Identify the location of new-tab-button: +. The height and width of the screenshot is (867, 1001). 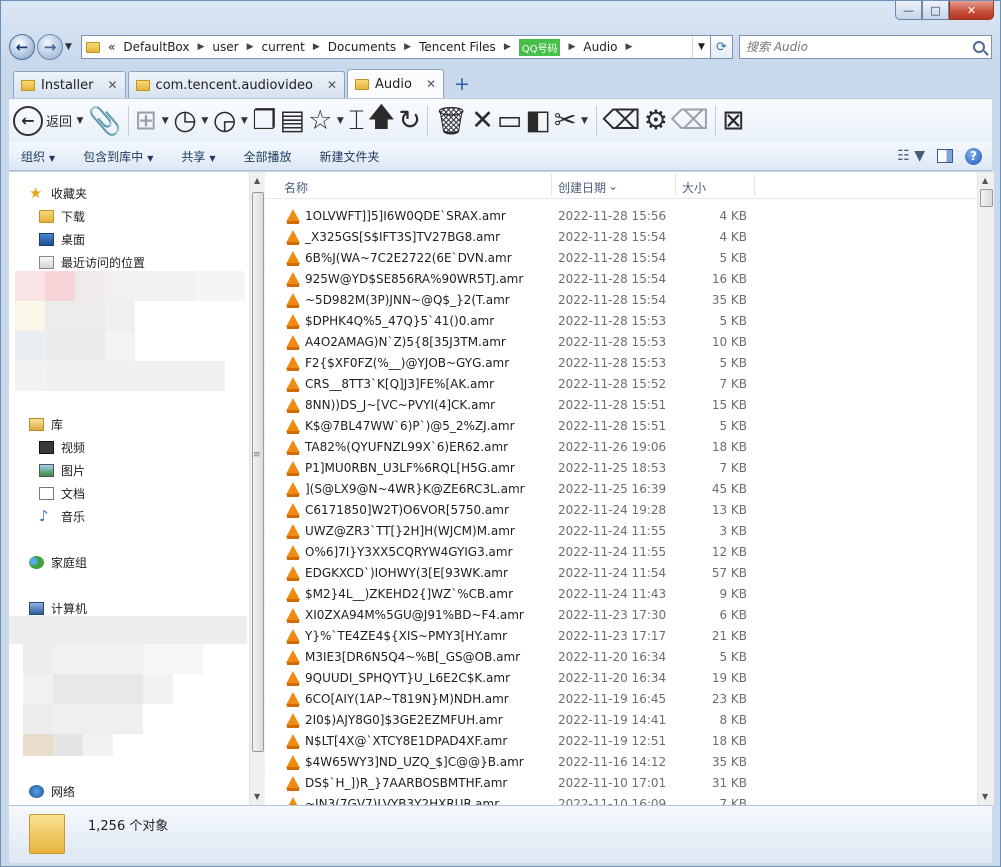
(462, 84).